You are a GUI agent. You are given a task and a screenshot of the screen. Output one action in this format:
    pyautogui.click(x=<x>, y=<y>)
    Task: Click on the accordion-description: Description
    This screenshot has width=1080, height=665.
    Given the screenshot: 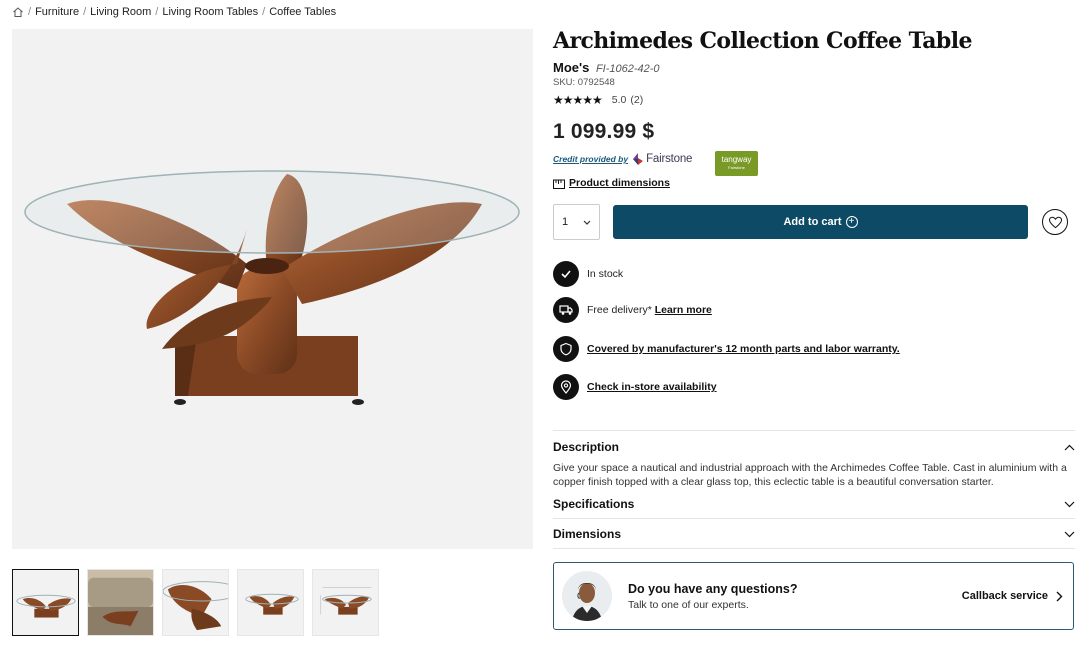 What is the action you would take?
    pyautogui.click(x=814, y=447)
    